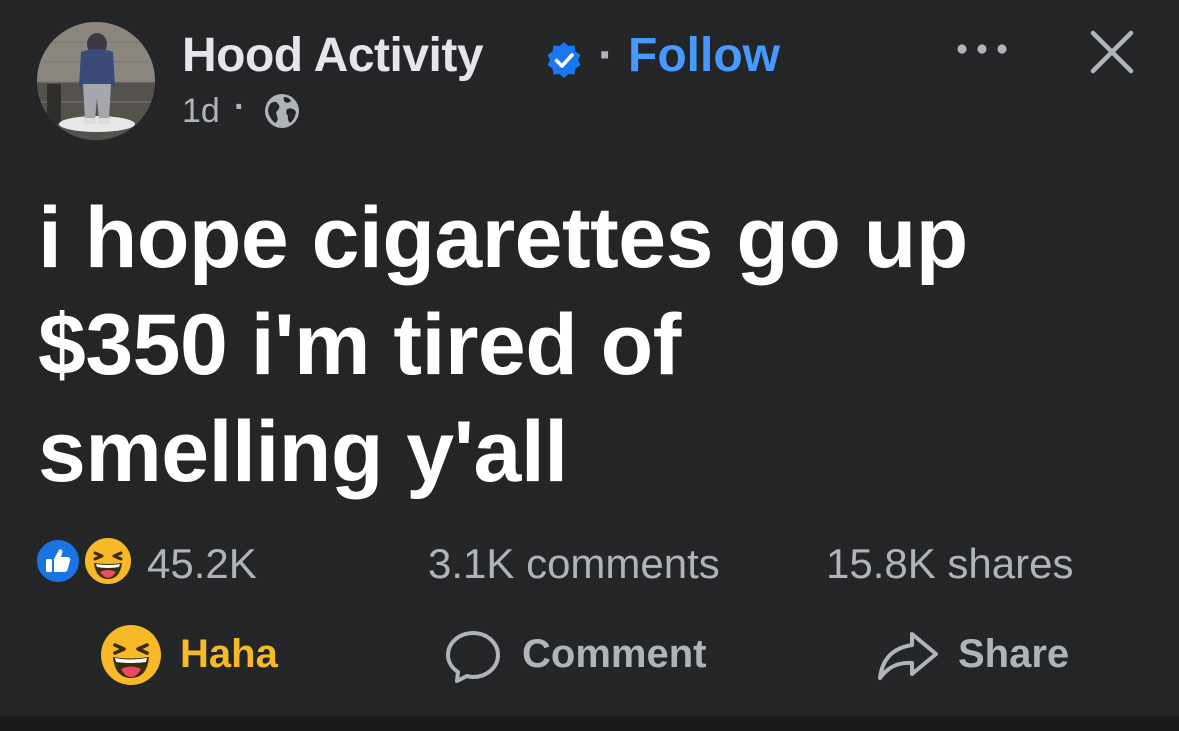 The image size is (1179, 731). Describe the element at coordinates (473, 657) in the screenshot. I see `comment-bubble-icon` at that location.